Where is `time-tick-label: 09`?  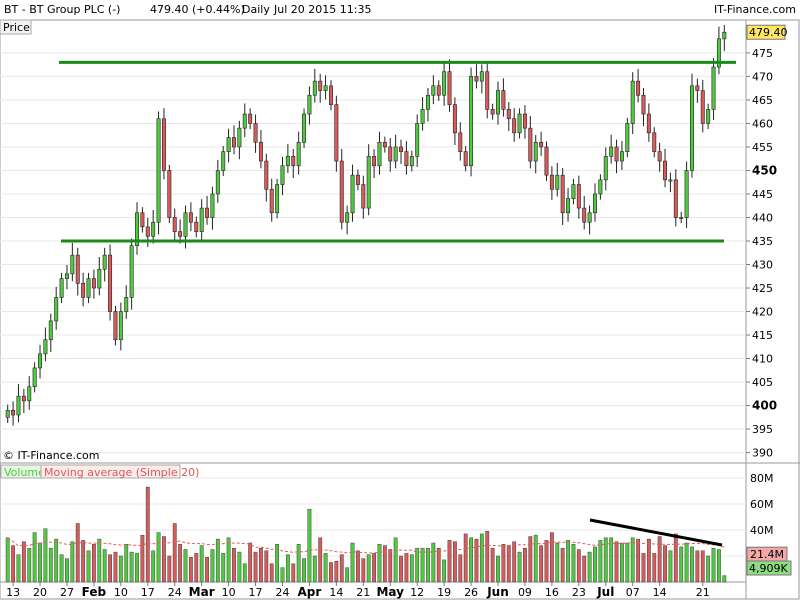 time-tick-label: 09 is located at coordinates (525, 592).